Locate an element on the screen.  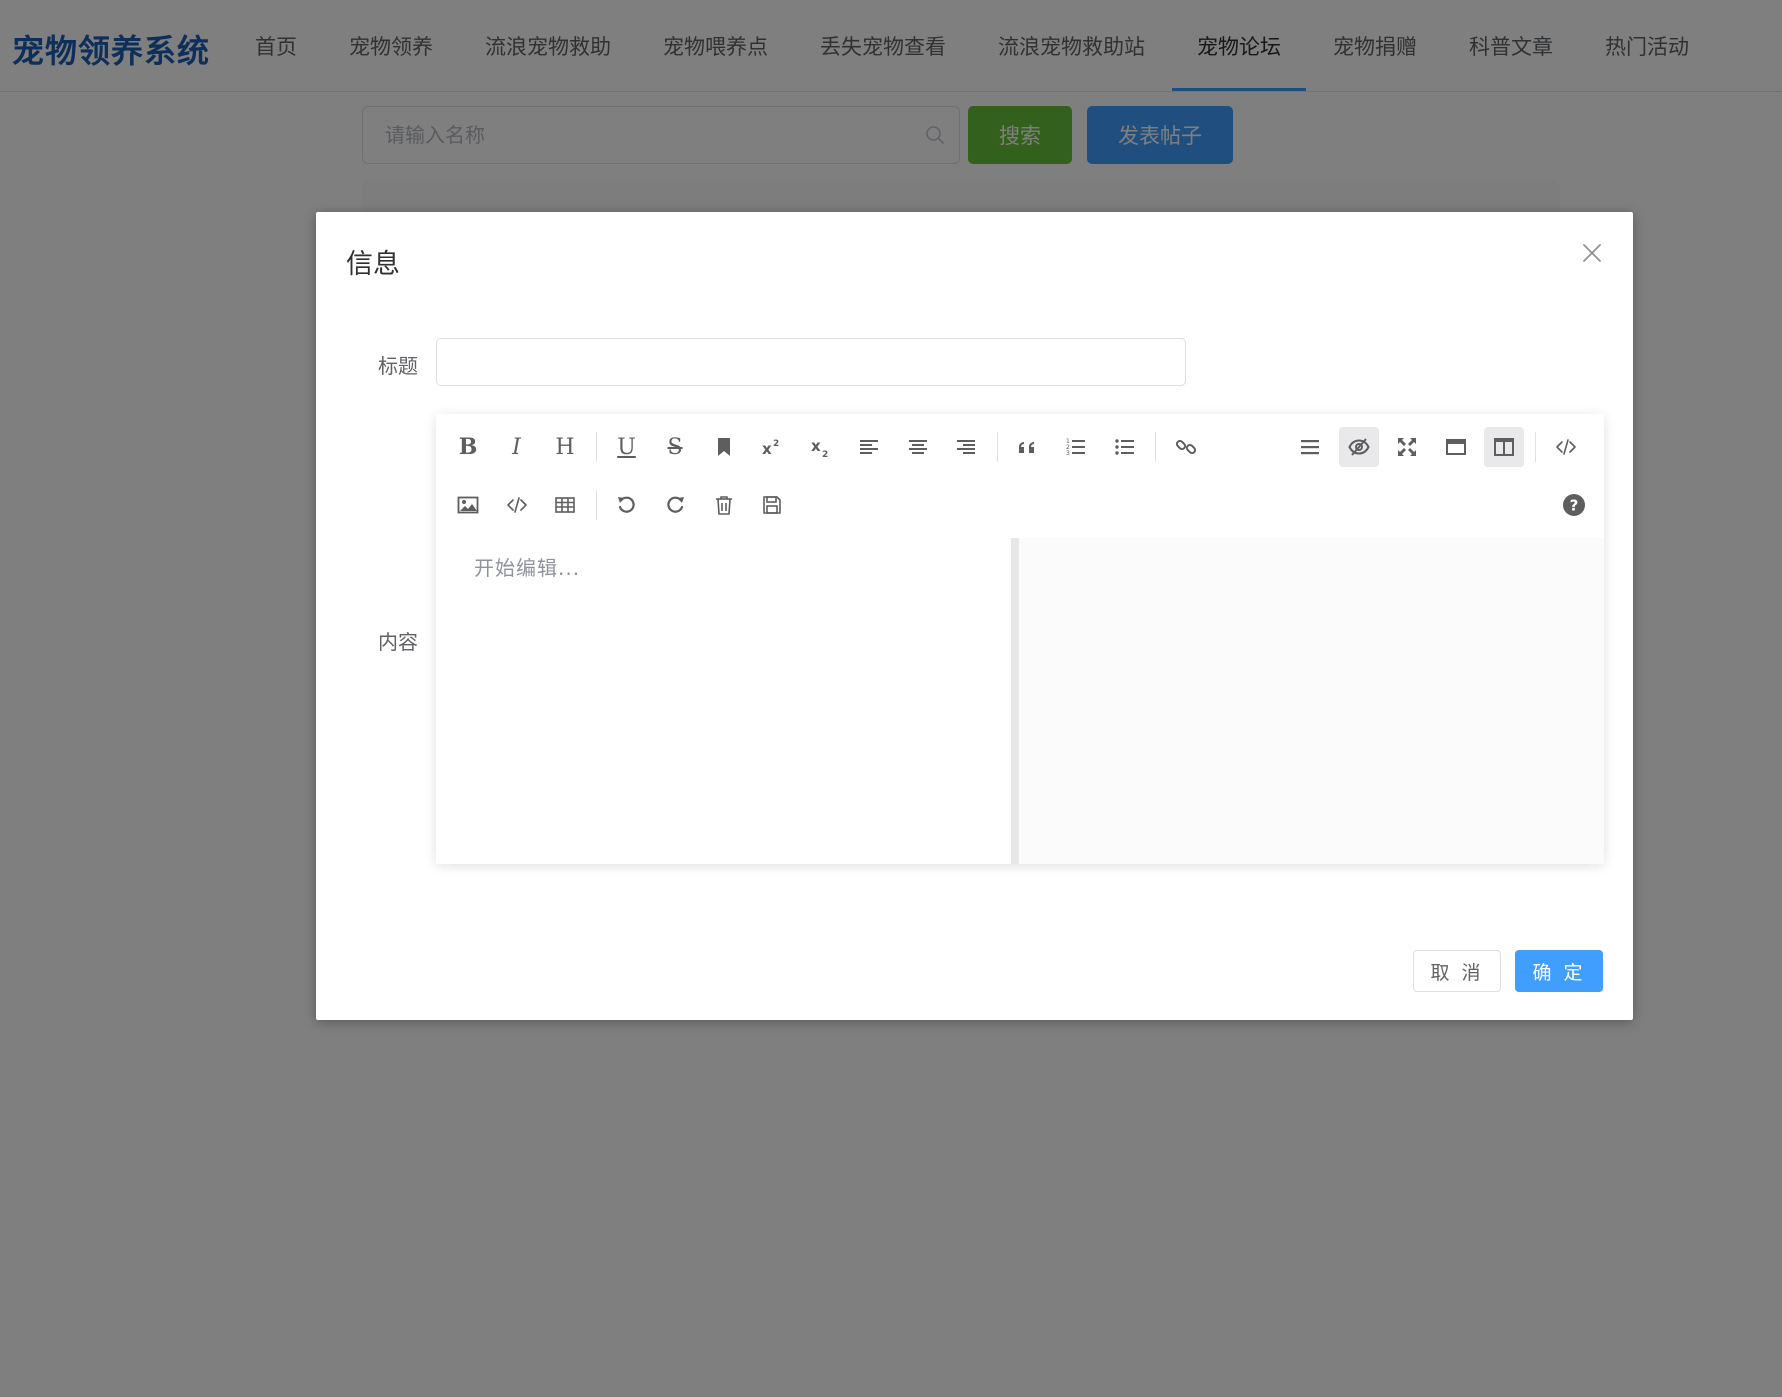
content-label: 内容 is located at coordinates (398, 642).